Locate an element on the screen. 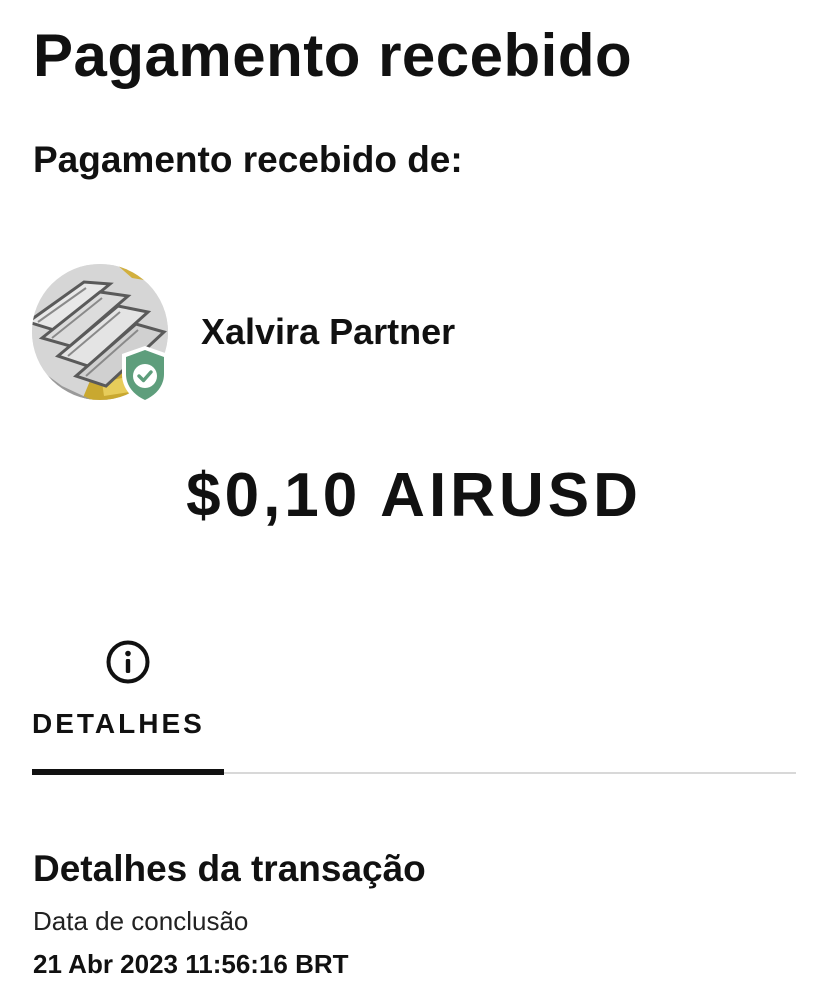 The height and width of the screenshot is (992, 828). completion-date-label: Data de conclusão is located at coordinates (141, 921).